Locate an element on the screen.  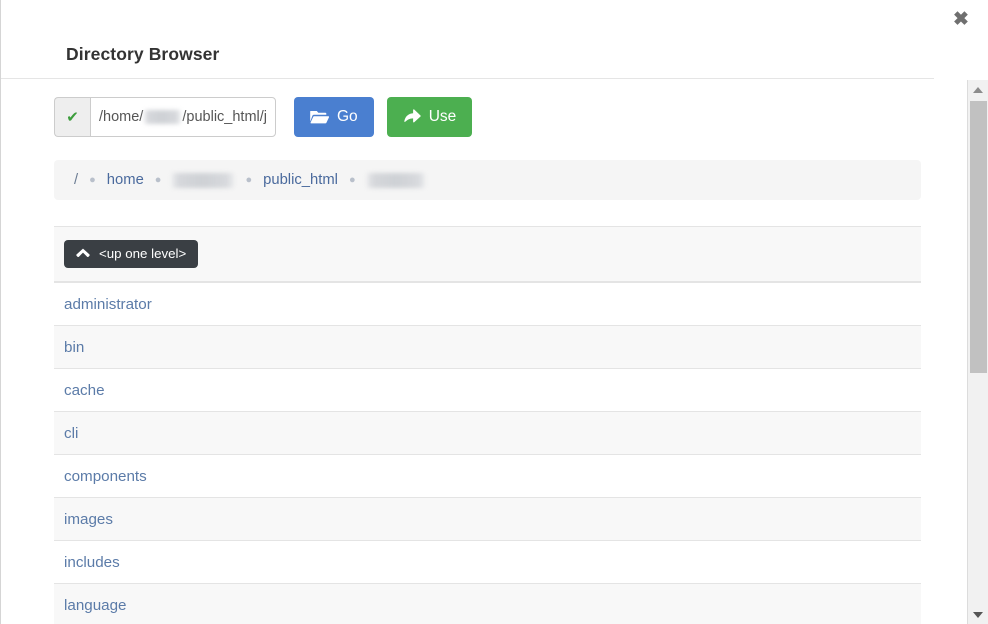
breadcrumb-item-public_html: public_html is located at coordinates (300, 180).